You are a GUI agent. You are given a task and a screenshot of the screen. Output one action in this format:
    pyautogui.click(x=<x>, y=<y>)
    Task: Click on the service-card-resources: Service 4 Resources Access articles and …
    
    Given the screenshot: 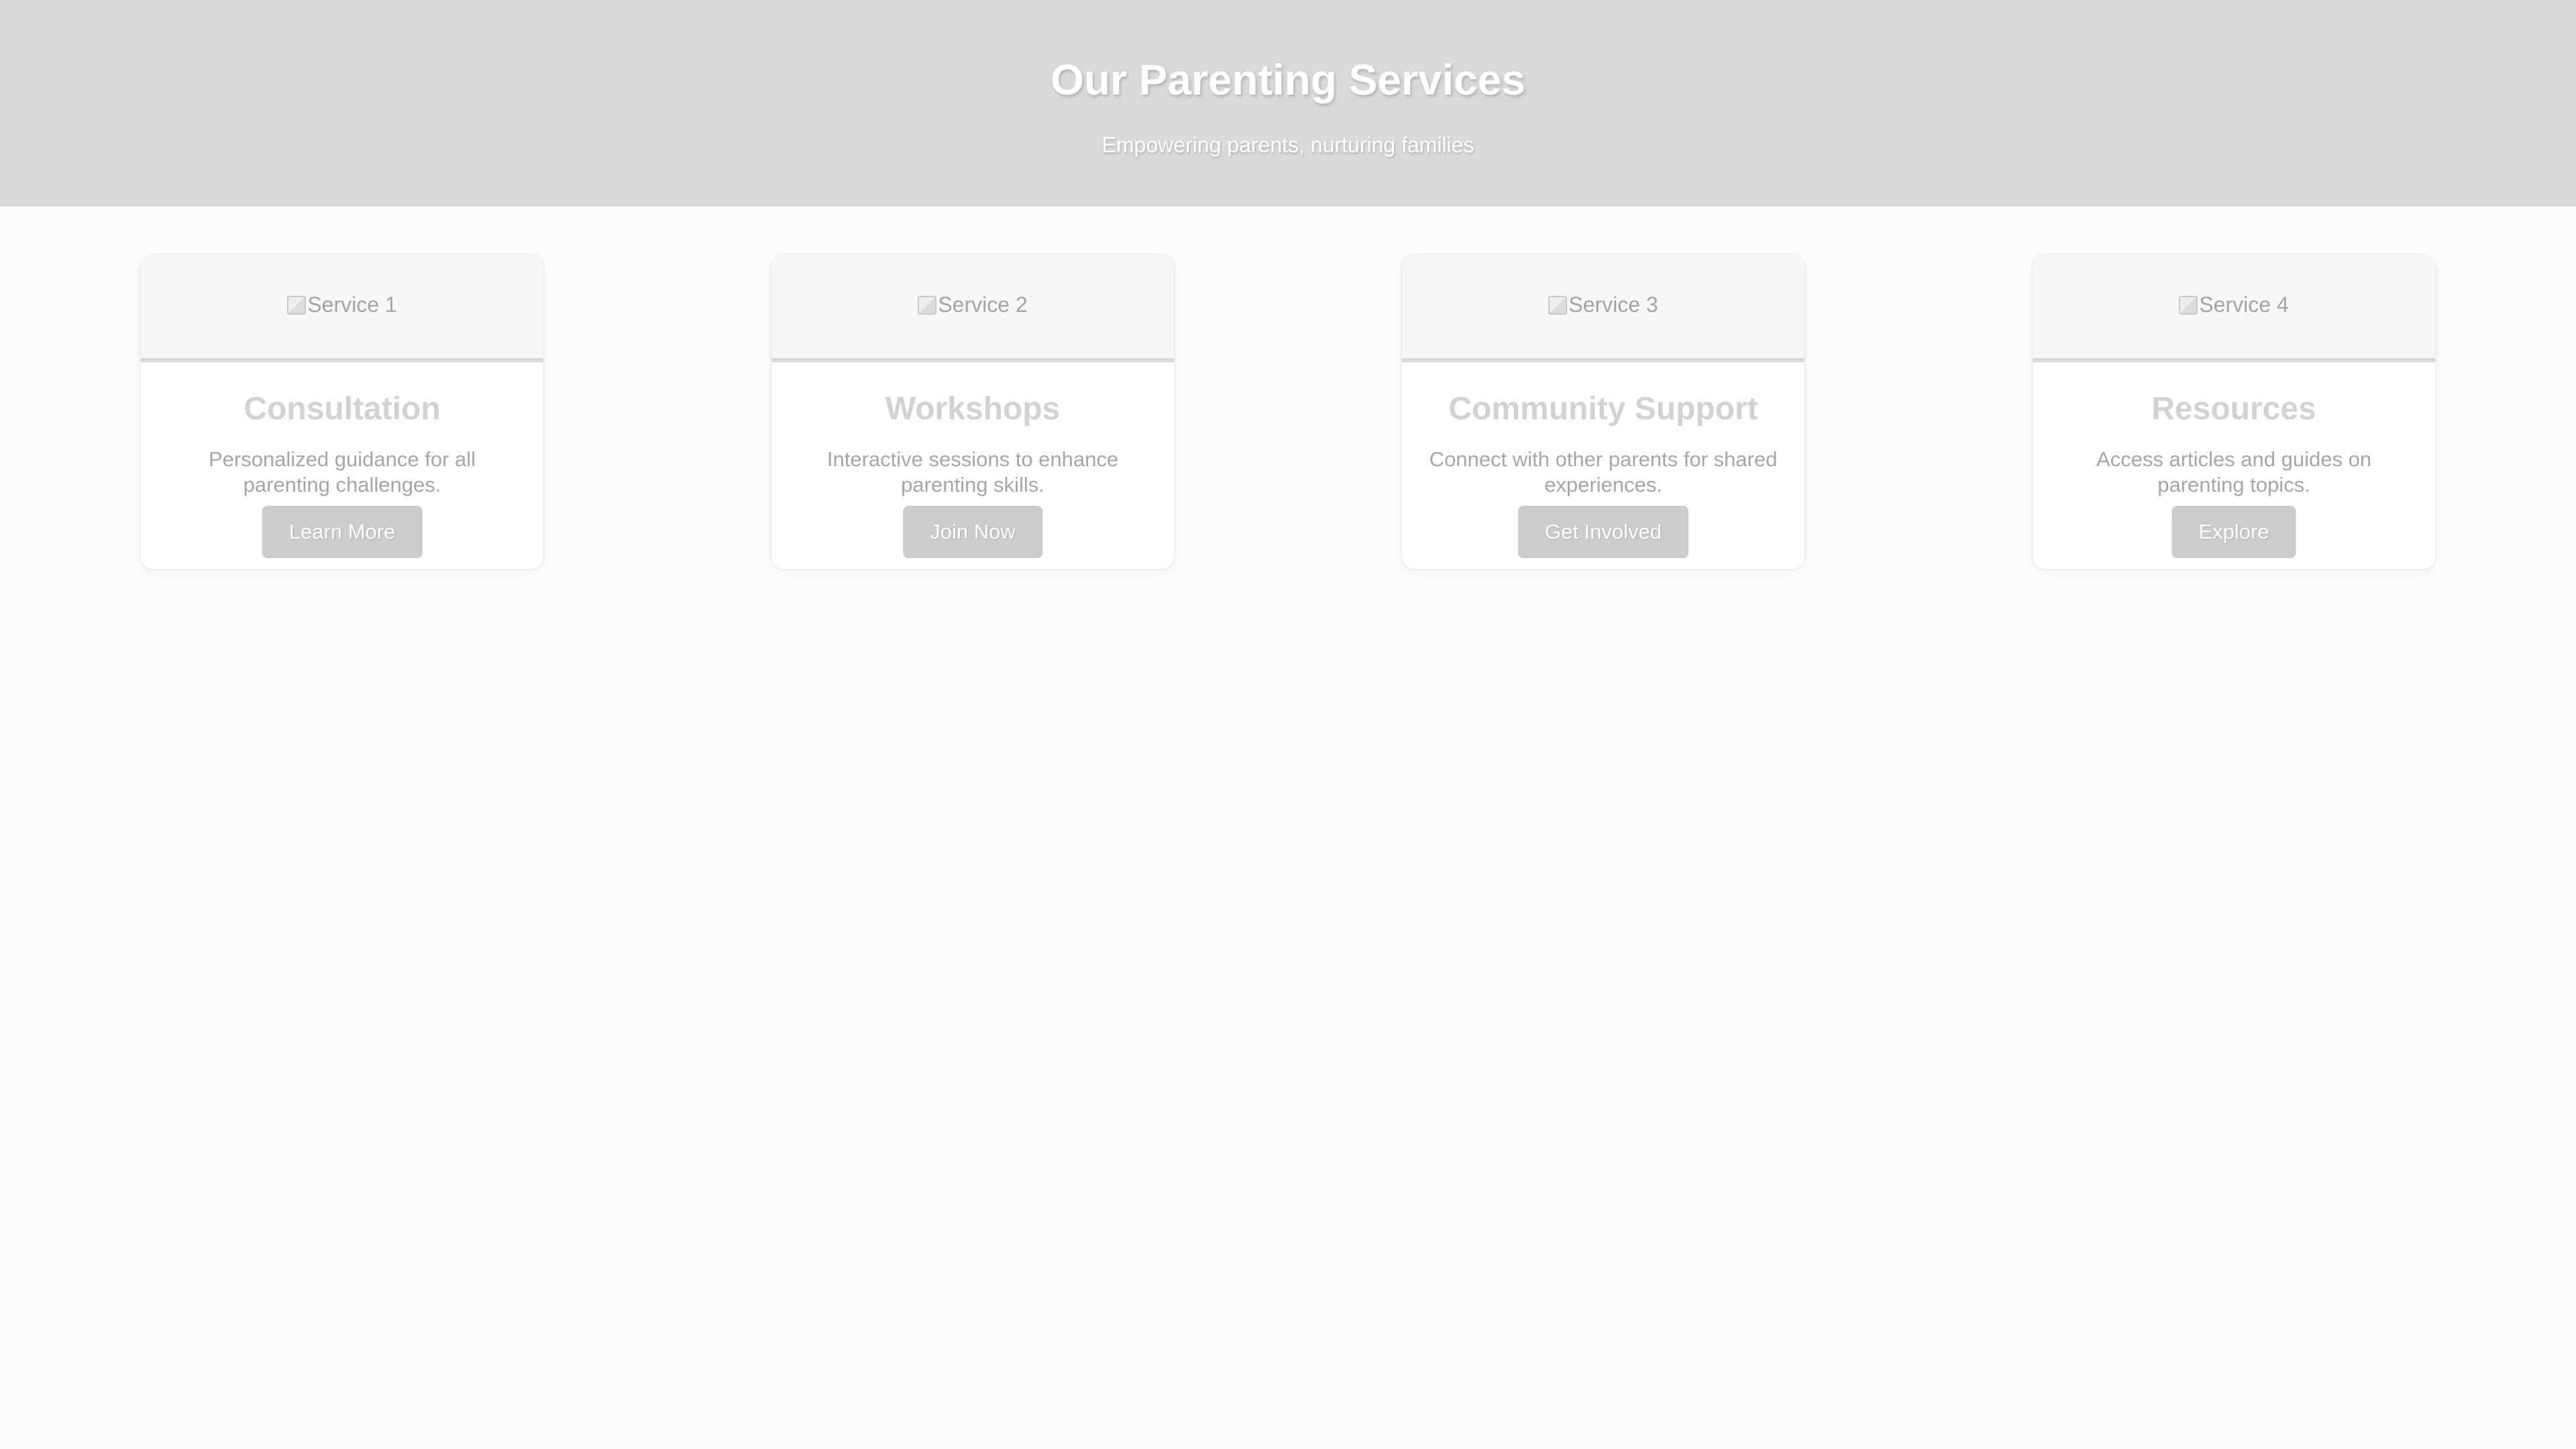 What is the action you would take?
    pyautogui.click(x=2234, y=412)
    